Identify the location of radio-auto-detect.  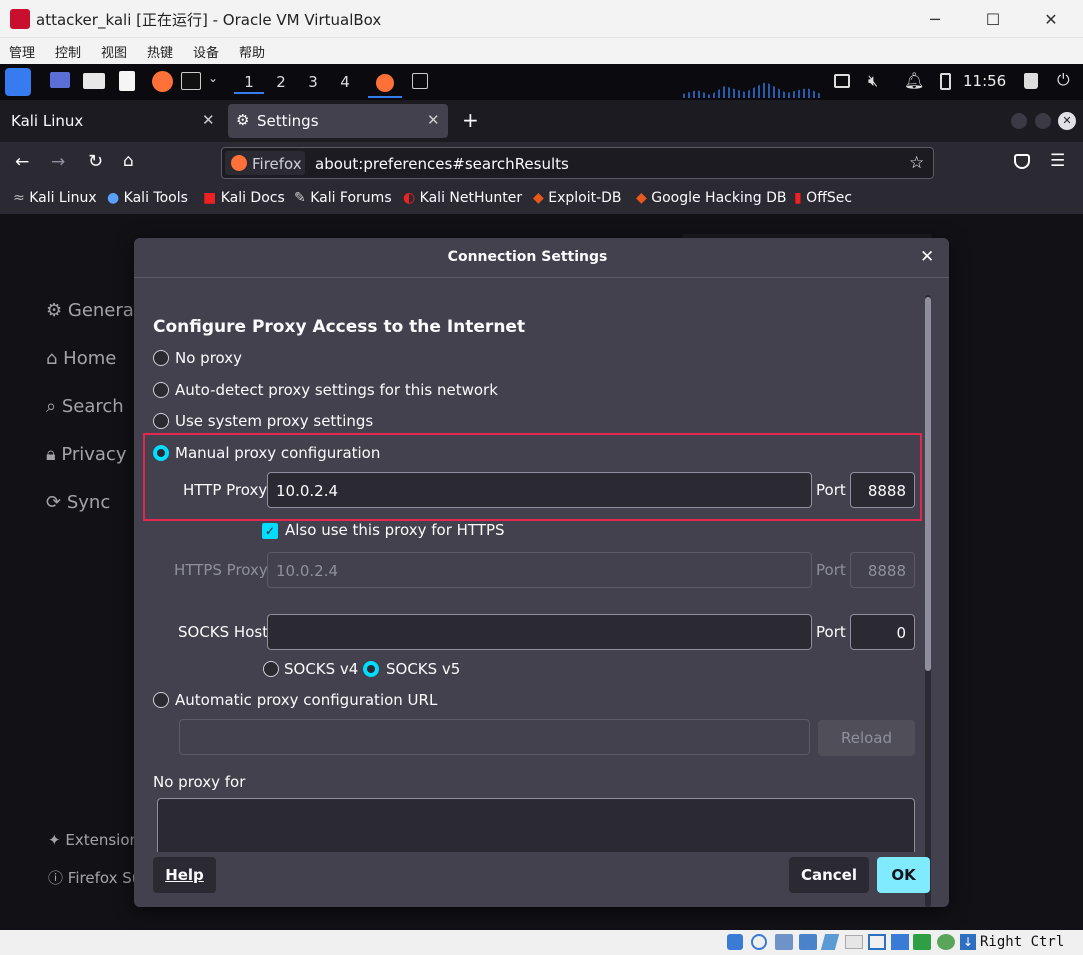
(161, 390).